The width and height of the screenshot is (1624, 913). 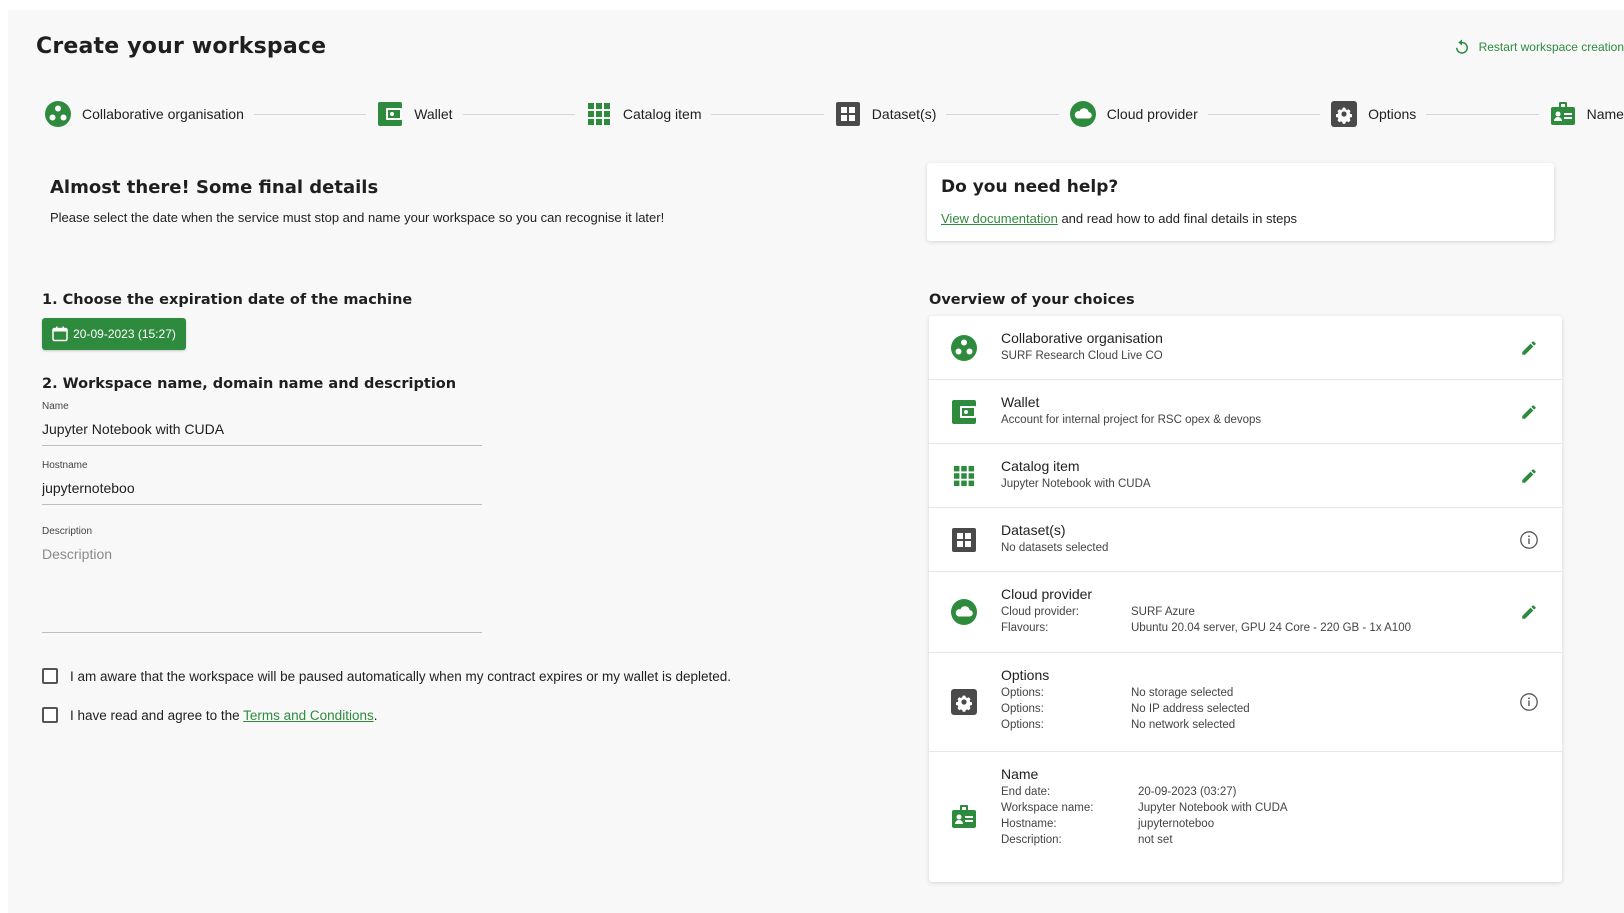 I want to click on edit-wallet-button, so click(x=1529, y=412).